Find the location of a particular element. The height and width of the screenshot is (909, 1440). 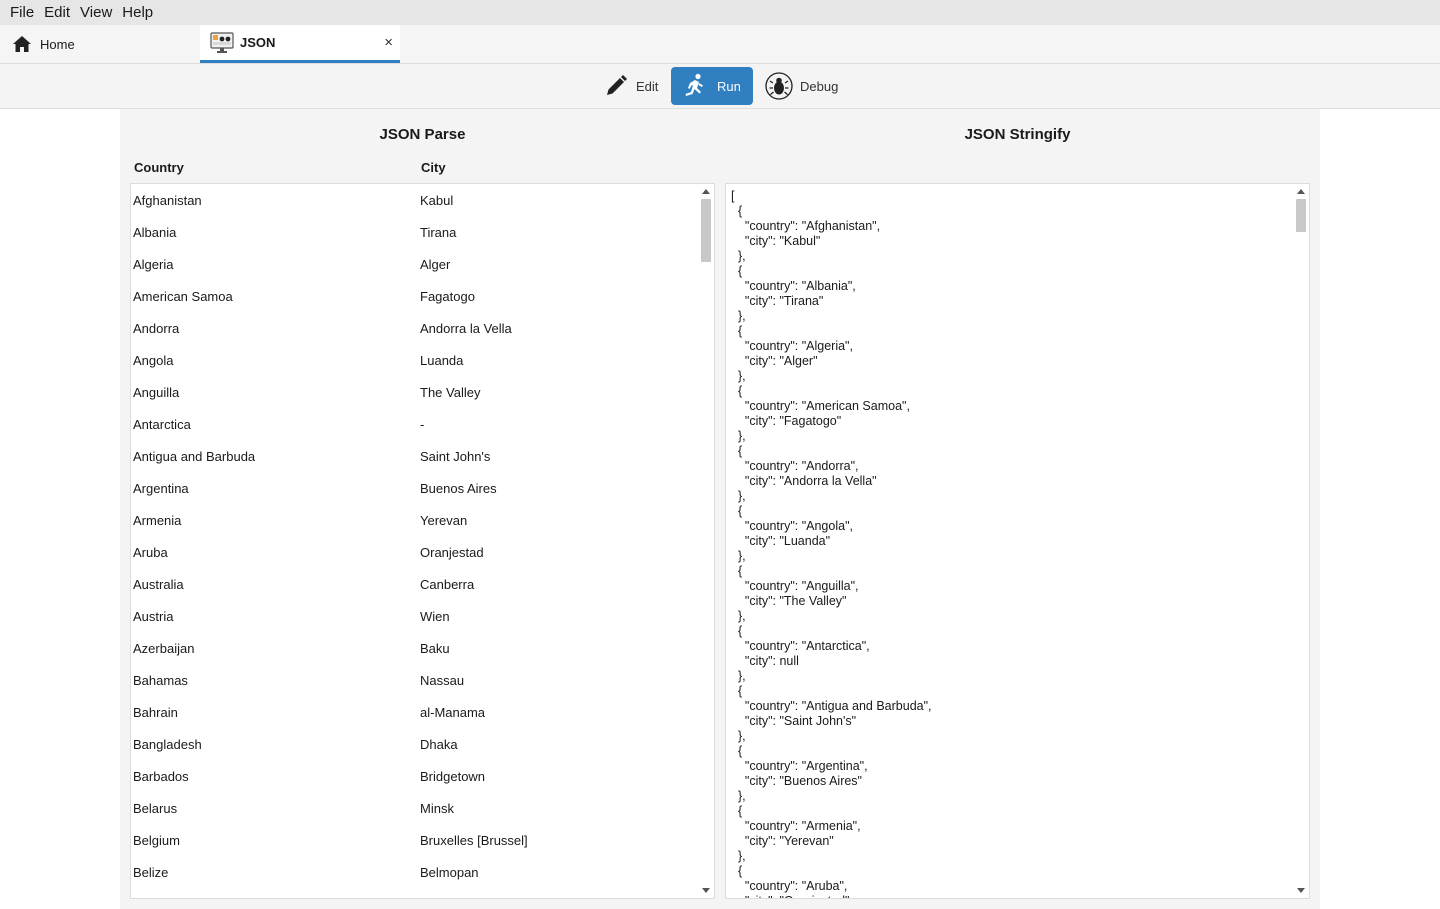

tab-home-label: Home is located at coordinates (57, 44).